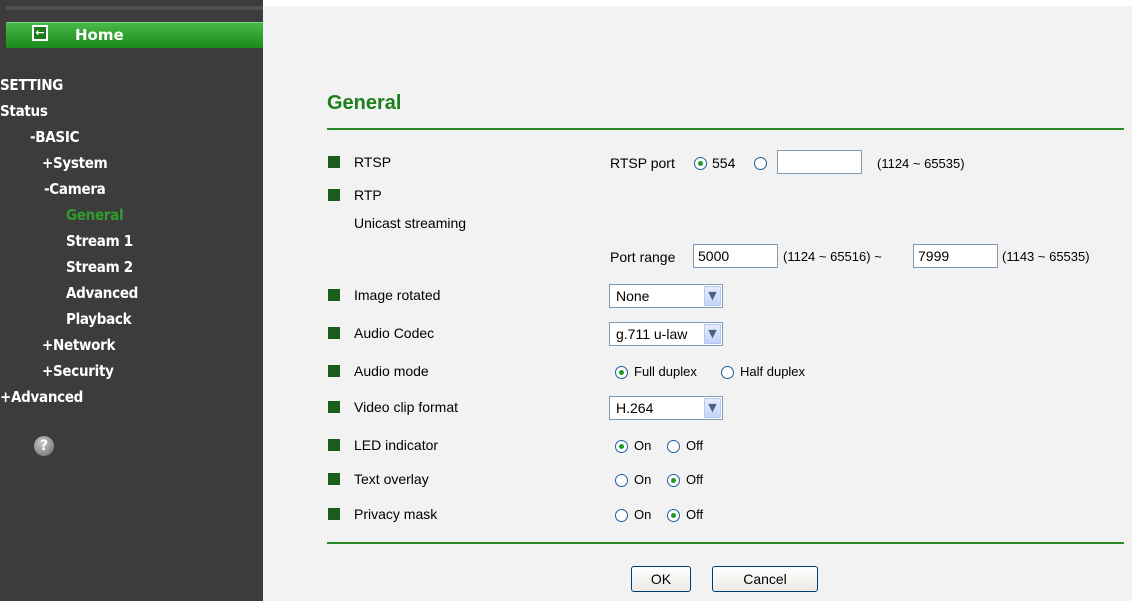 Image resolution: width=1132 pixels, height=601 pixels. I want to click on text-overlay-bullet, so click(334, 479).